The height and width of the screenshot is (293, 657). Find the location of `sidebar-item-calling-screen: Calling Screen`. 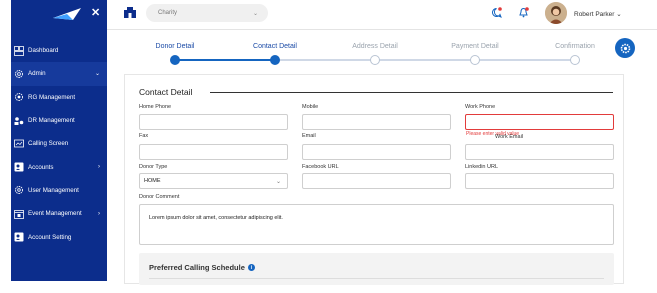

sidebar-item-calling-screen: Calling Screen is located at coordinates (59, 143).